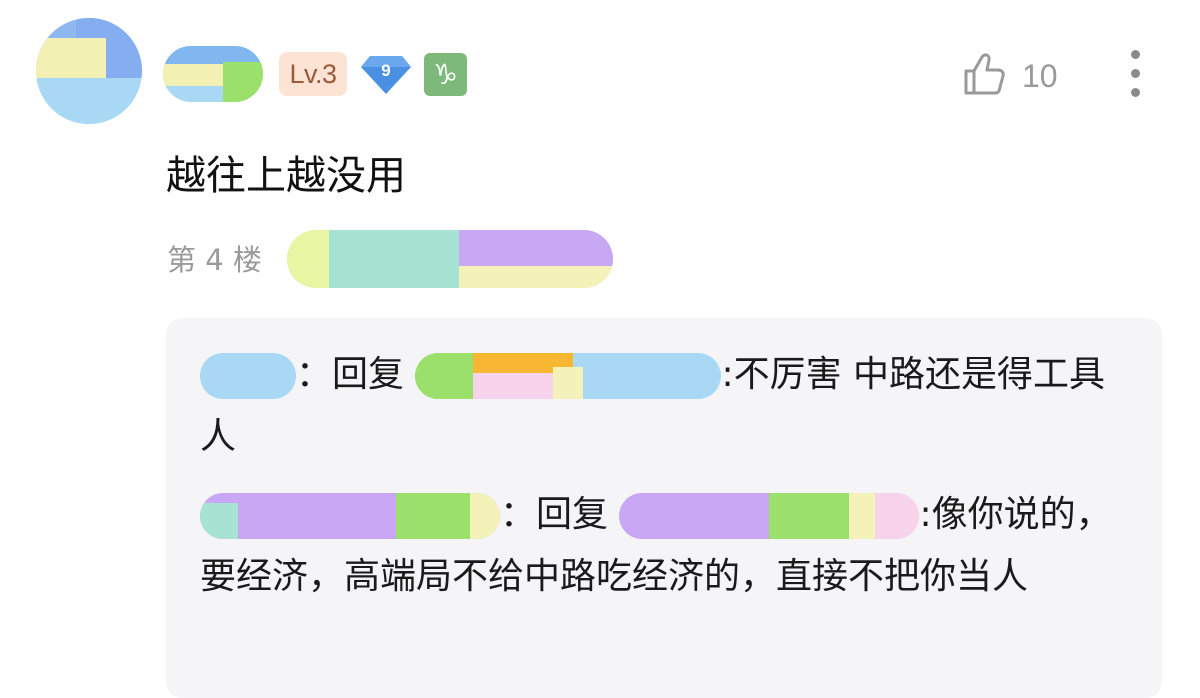 Image resolution: width=1200 pixels, height=698 pixels. I want to click on reply-item: ：回复 :像你说的，要经济，高端局不给中路吃经济的，直接不把你当人, so click(665, 546).